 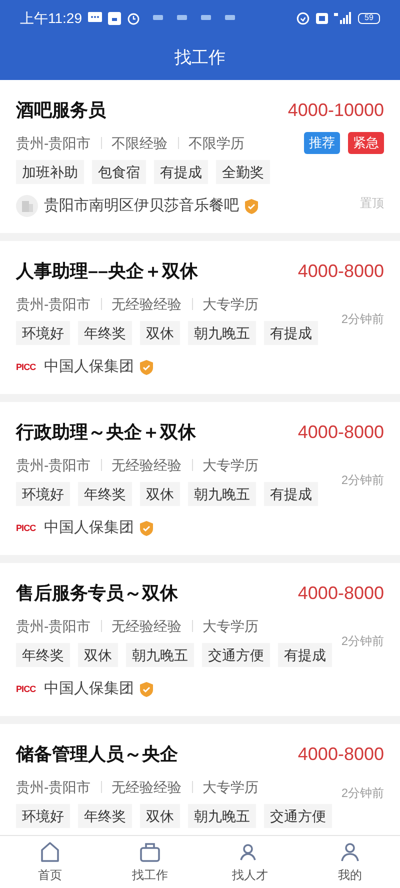 What do you see at coordinates (50, 852) in the screenshot?
I see `home-icon` at bounding box center [50, 852].